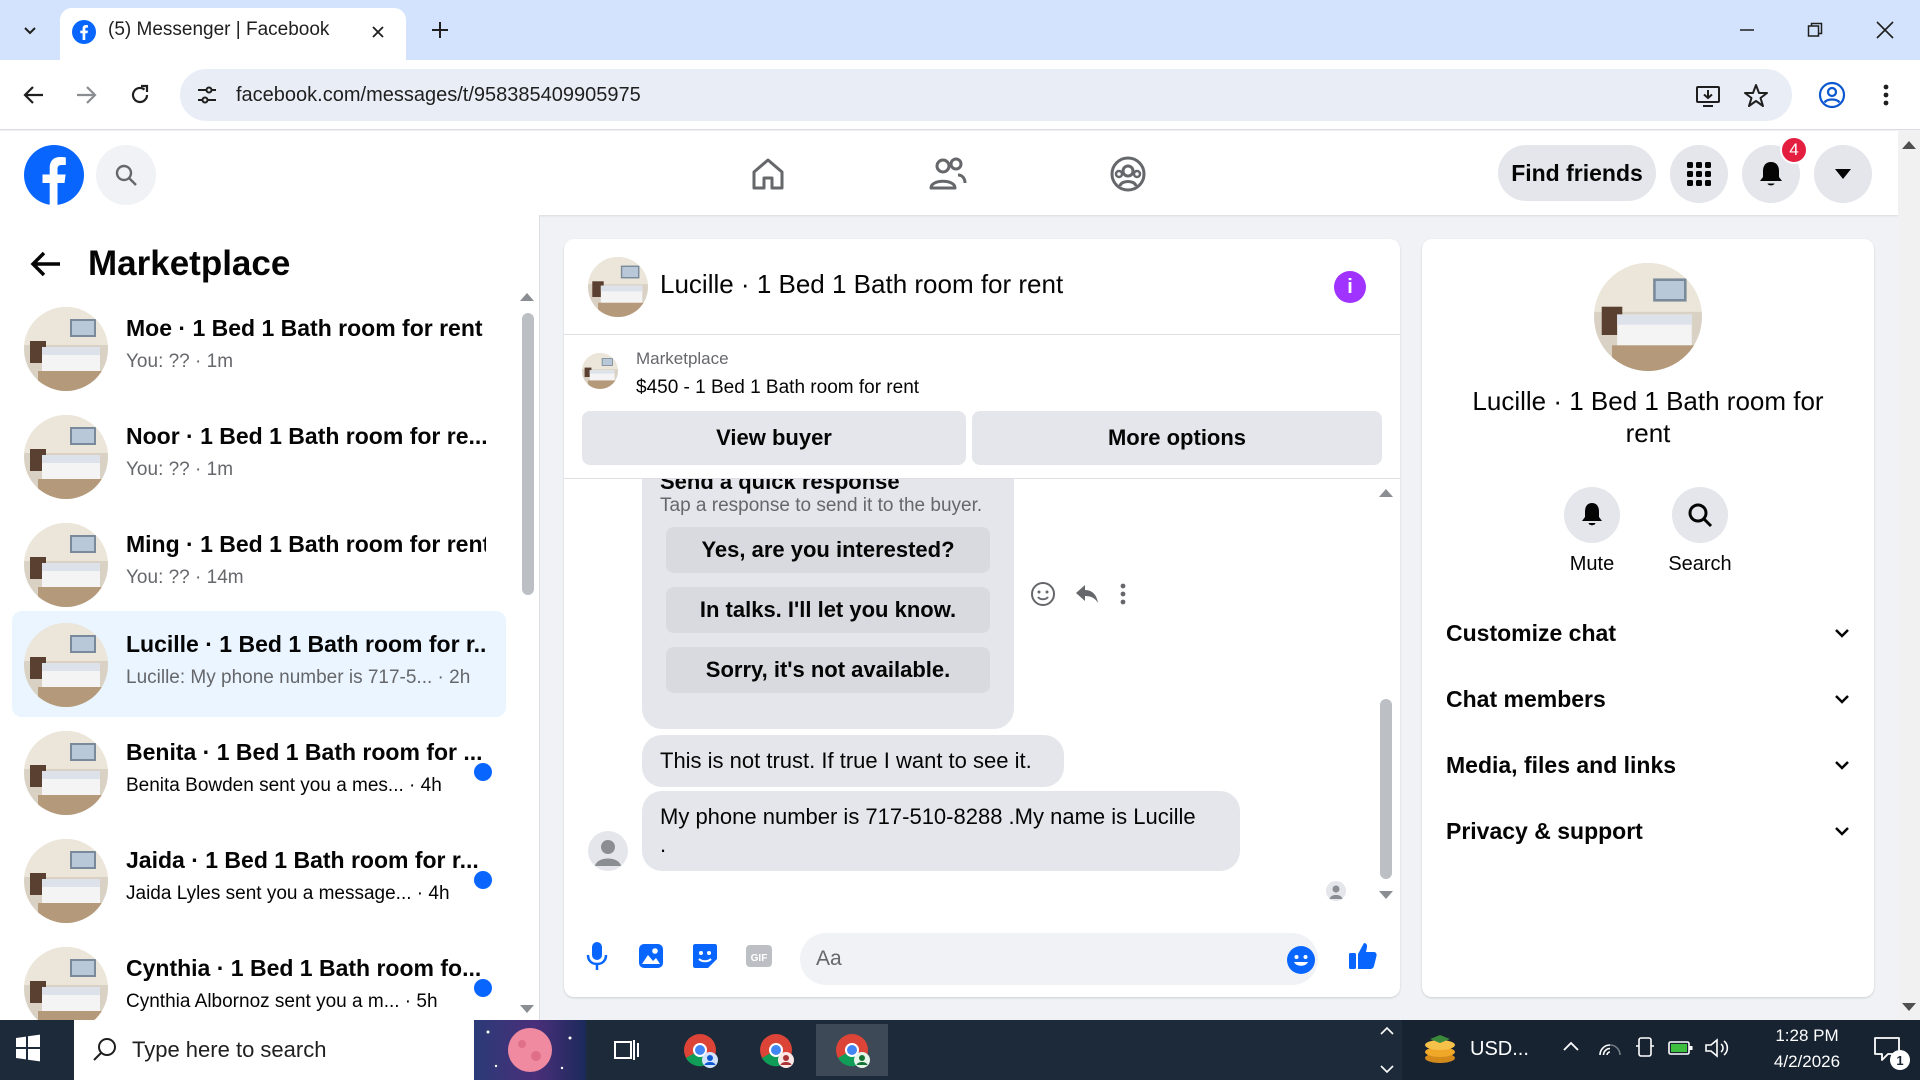 This screenshot has width=1920, height=1080. What do you see at coordinates (30, 30) in the screenshot?
I see `tab-search-button` at bounding box center [30, 30].